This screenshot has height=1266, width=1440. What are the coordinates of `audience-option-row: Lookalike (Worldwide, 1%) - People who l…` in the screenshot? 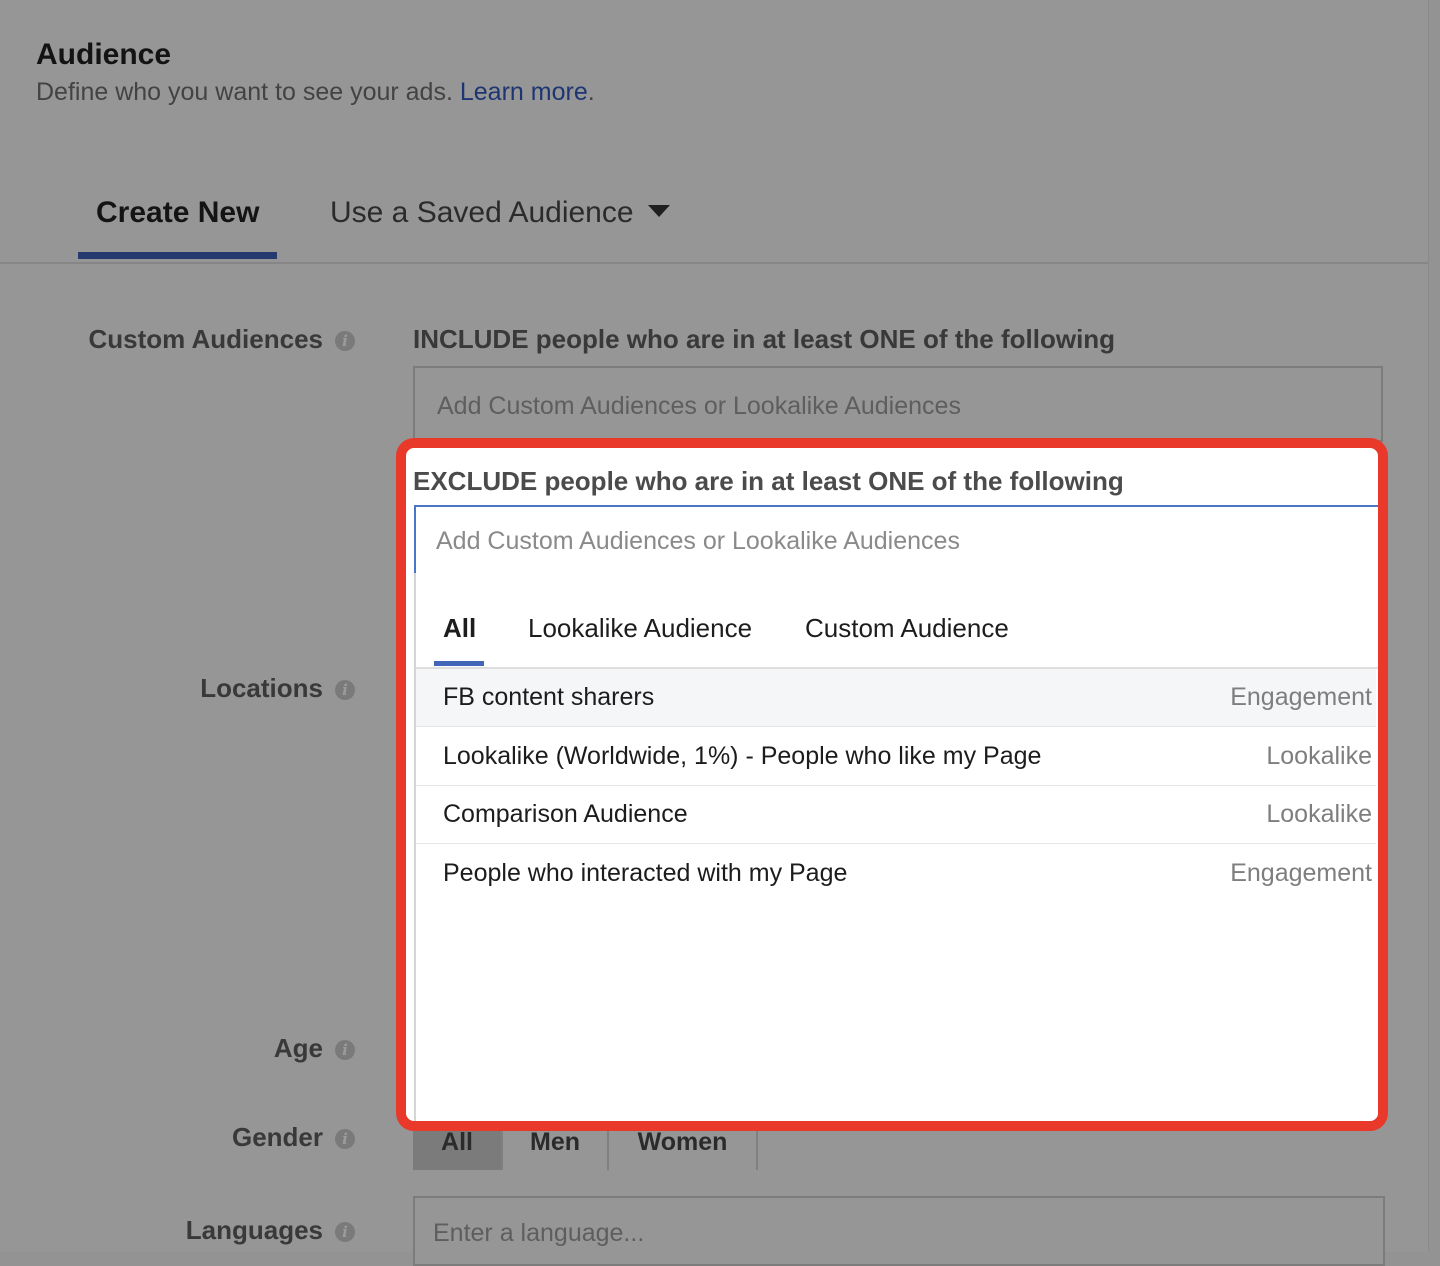 It's located at (896, 757).